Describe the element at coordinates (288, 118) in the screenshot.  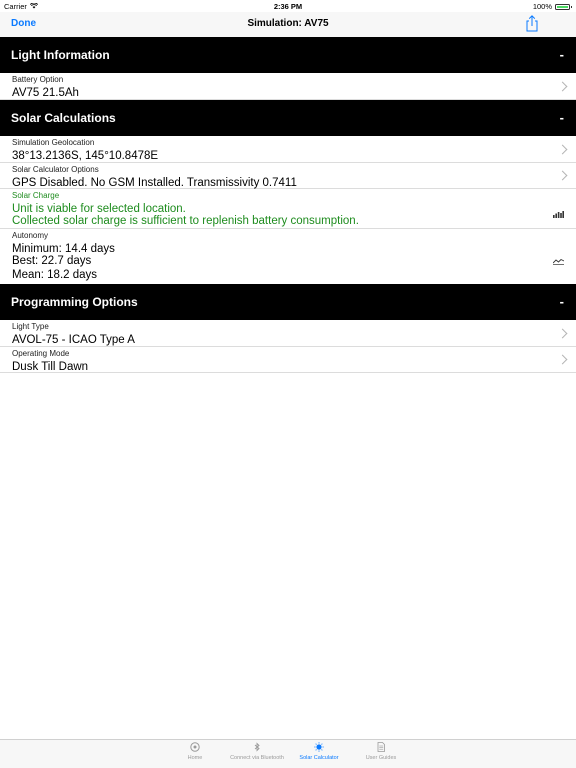
I see `section-solar-calculations: Solar Calculations -` at that location.